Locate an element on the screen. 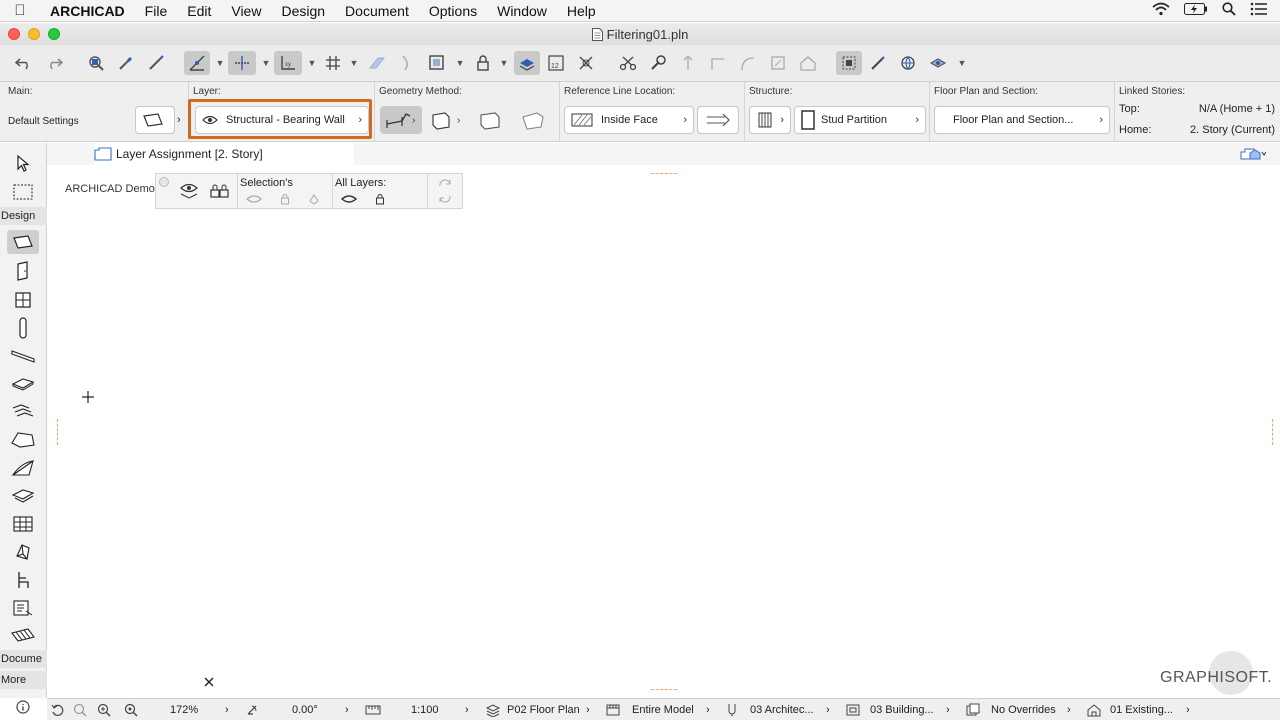 The height and width of the screenshot is (720, 1280). zoom-window-button is located at coordinates (54, 34).